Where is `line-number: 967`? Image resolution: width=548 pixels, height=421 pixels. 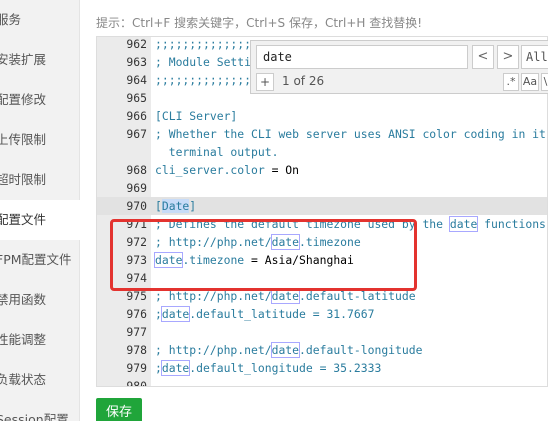 line-number: 967 is located at coordinates (136, 134).